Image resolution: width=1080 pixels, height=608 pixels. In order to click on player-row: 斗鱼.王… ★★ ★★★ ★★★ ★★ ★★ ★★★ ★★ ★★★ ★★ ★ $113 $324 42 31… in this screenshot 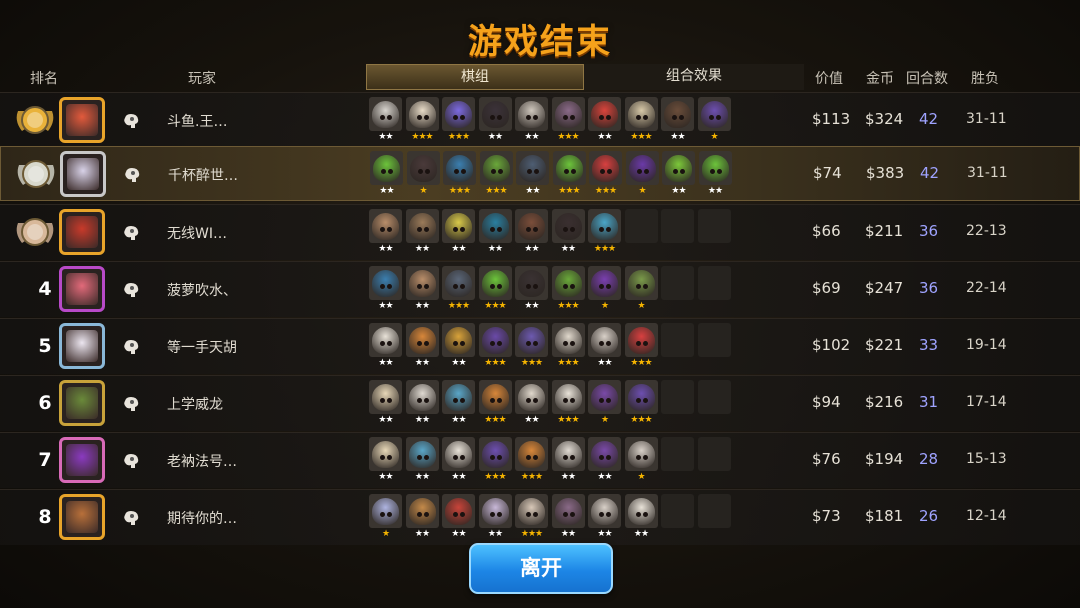, I will do `click(540, 120)`.